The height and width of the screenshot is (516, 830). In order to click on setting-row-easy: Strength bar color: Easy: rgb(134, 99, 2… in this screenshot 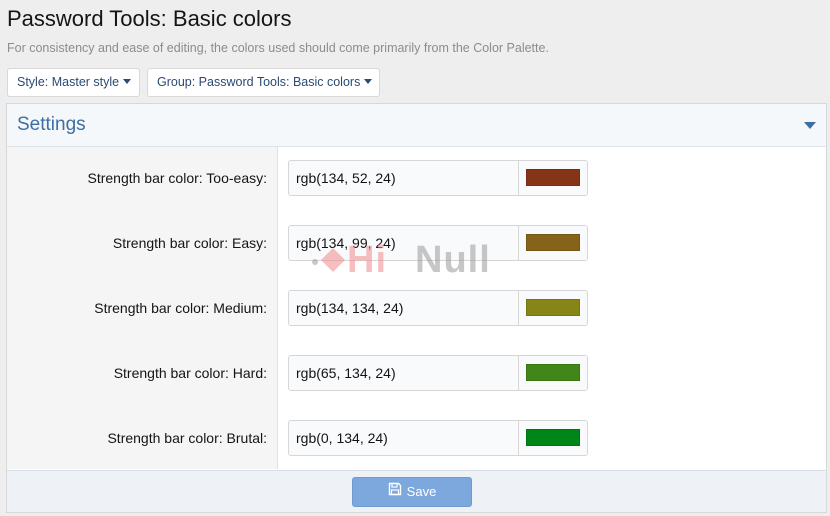, I will do `click(416, 243)`.